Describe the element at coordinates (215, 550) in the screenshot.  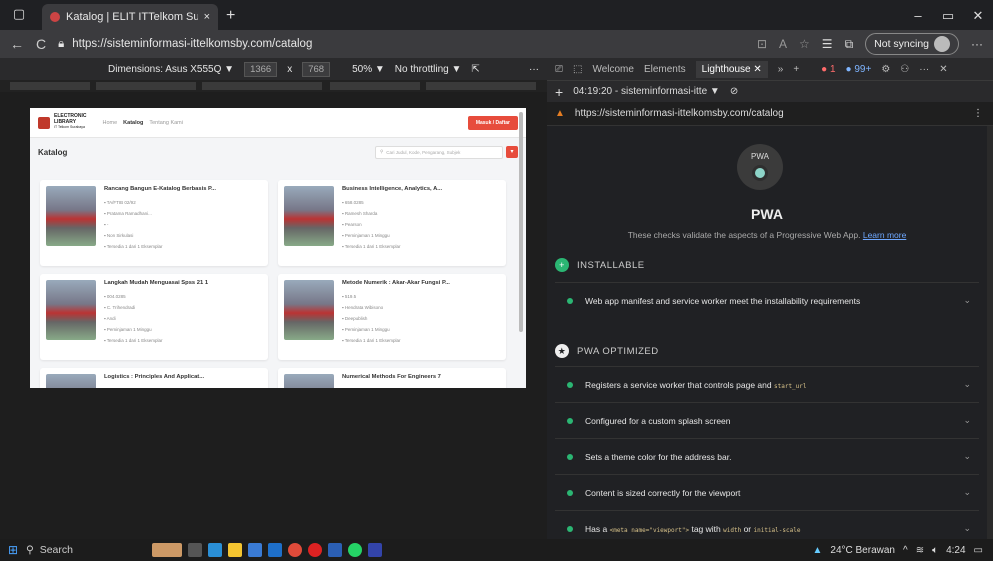
I see `edge-icon` at that location.